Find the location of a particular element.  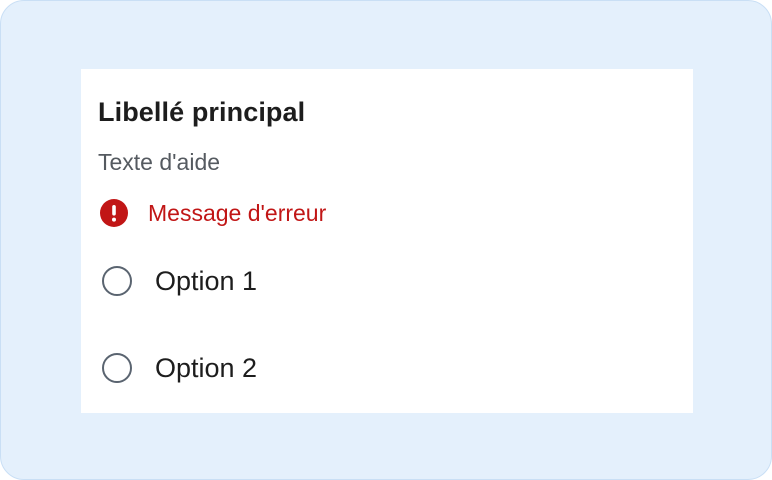

option-label: Option 1 is located at coordinates (206, 280).